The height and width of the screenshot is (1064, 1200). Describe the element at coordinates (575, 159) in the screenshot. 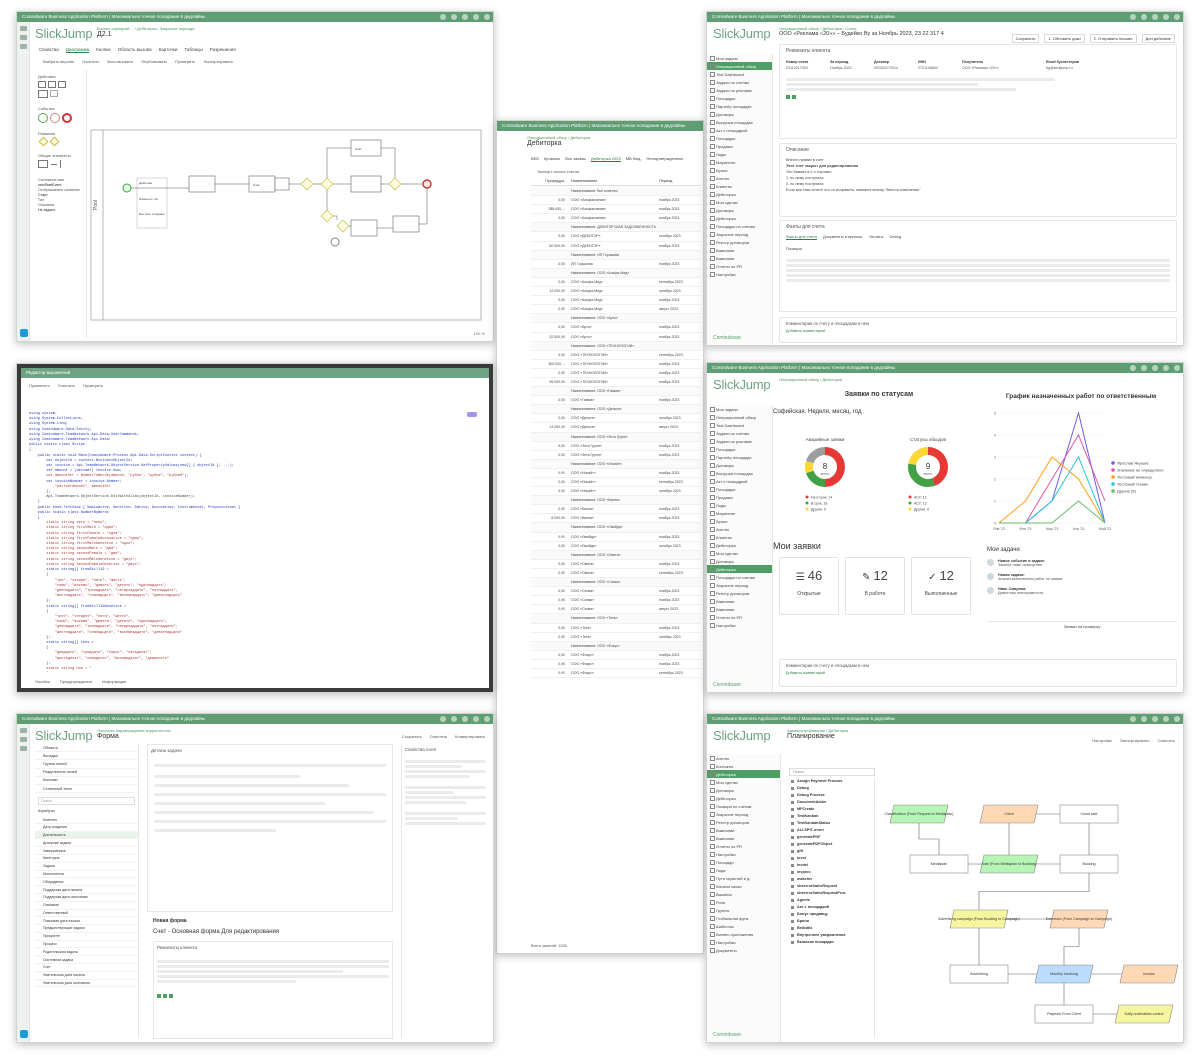

I see `tab-all-orders: Все заказы` at that location.